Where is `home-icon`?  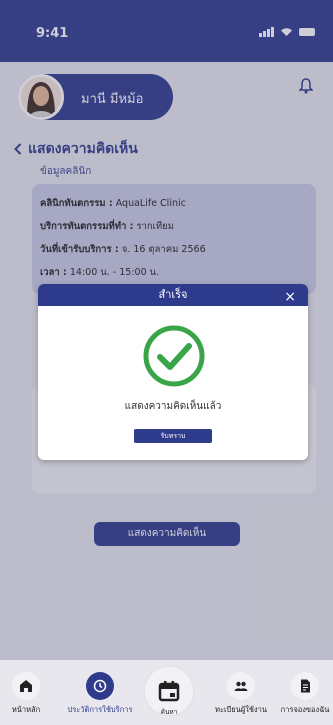 home-icon is located at coordinates (26, 686).